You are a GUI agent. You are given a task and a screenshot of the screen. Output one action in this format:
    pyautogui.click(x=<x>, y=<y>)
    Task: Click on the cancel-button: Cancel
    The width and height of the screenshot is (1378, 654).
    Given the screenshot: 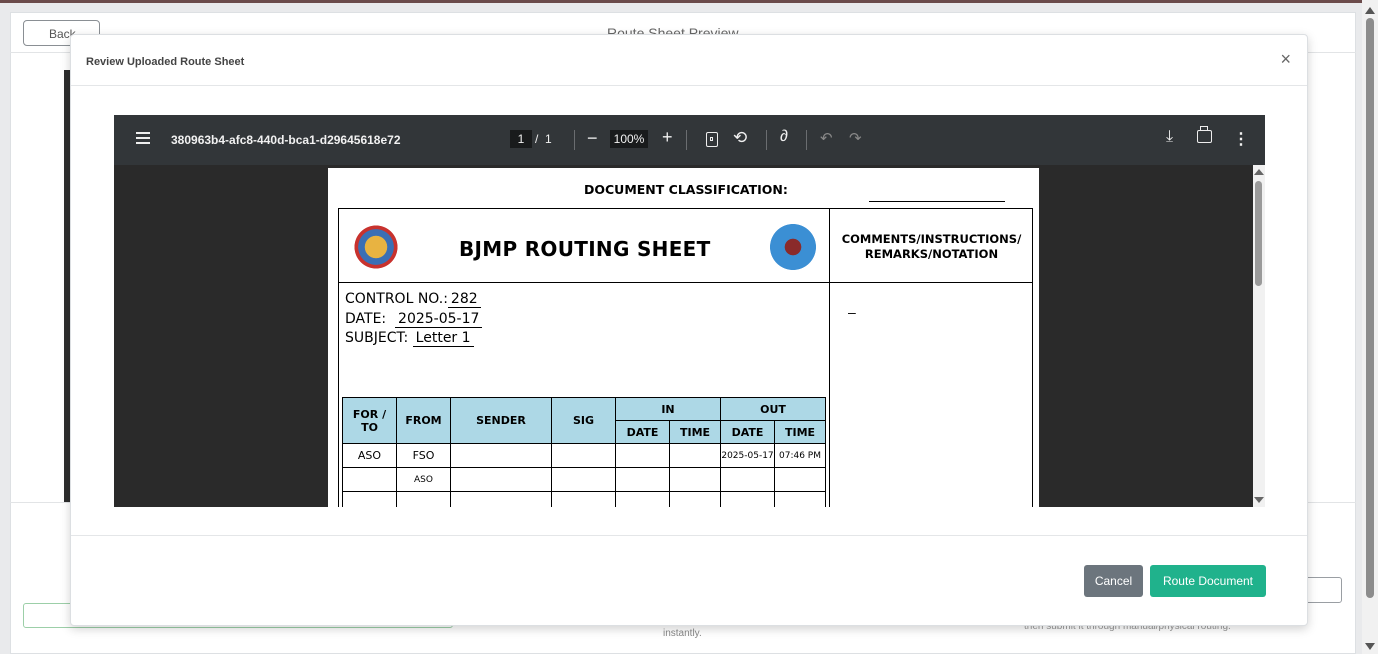 What is the action you would take?
    pyautogui.click(x=1113, y=581)
    